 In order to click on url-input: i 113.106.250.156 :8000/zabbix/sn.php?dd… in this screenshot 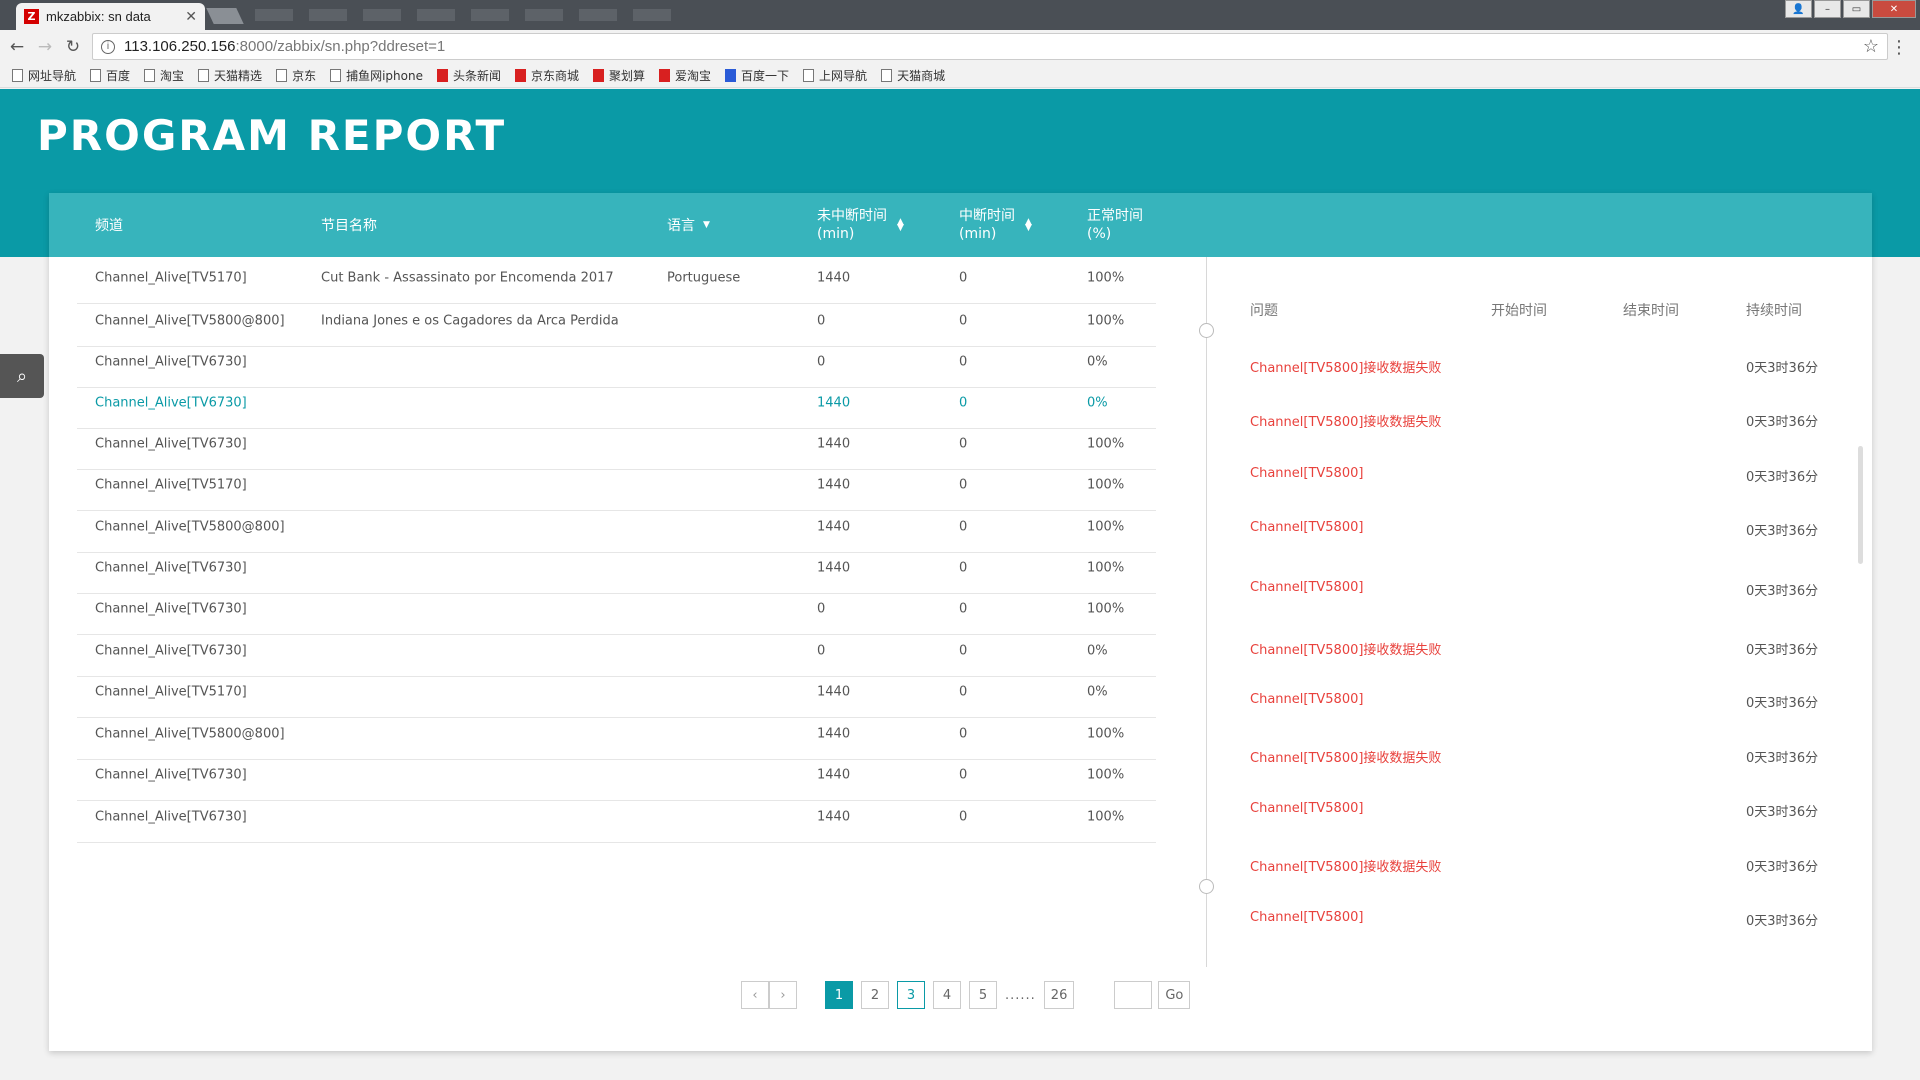, I will do `click(990, 46)`.